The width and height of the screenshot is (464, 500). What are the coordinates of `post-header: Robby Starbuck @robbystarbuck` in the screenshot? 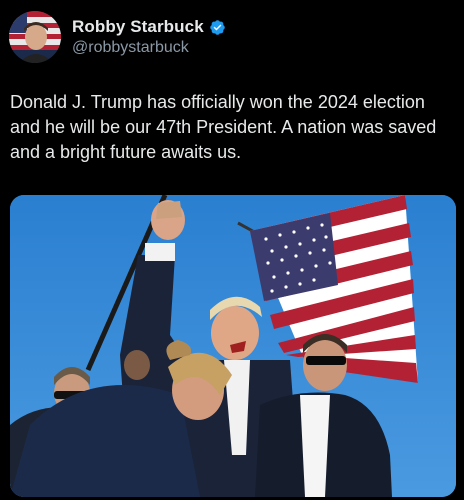 It's located at (229, 37).